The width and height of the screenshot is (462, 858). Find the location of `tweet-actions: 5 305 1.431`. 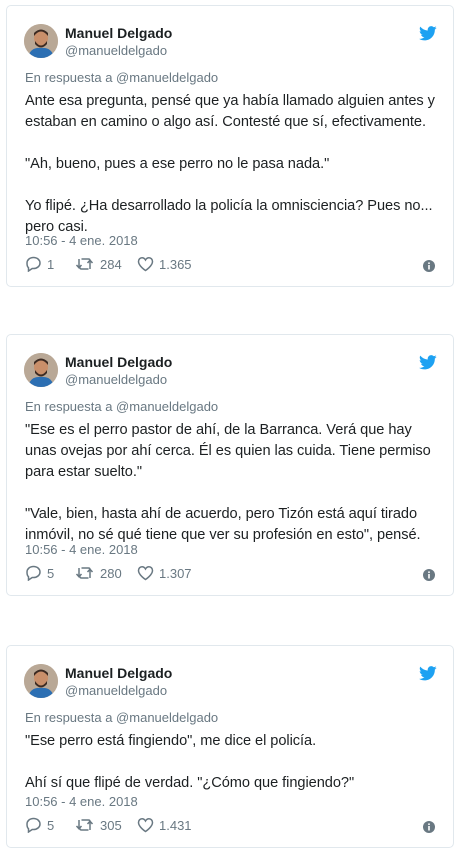

tweet-actions: 5 305 1.431 is located at coordinates (230, 827).